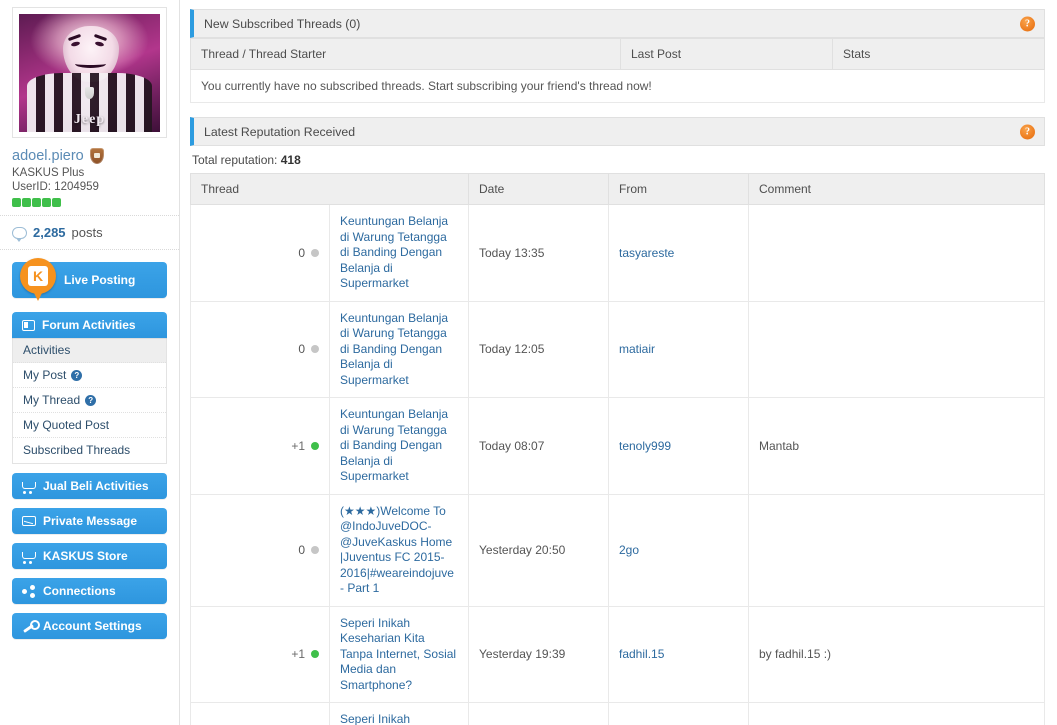 The image size is (1057, 725). What do you see at coordinates (538, 654) in the screenshot?
I see `date-cell: Yesterday 19:39` at bounding box center [538, 654].